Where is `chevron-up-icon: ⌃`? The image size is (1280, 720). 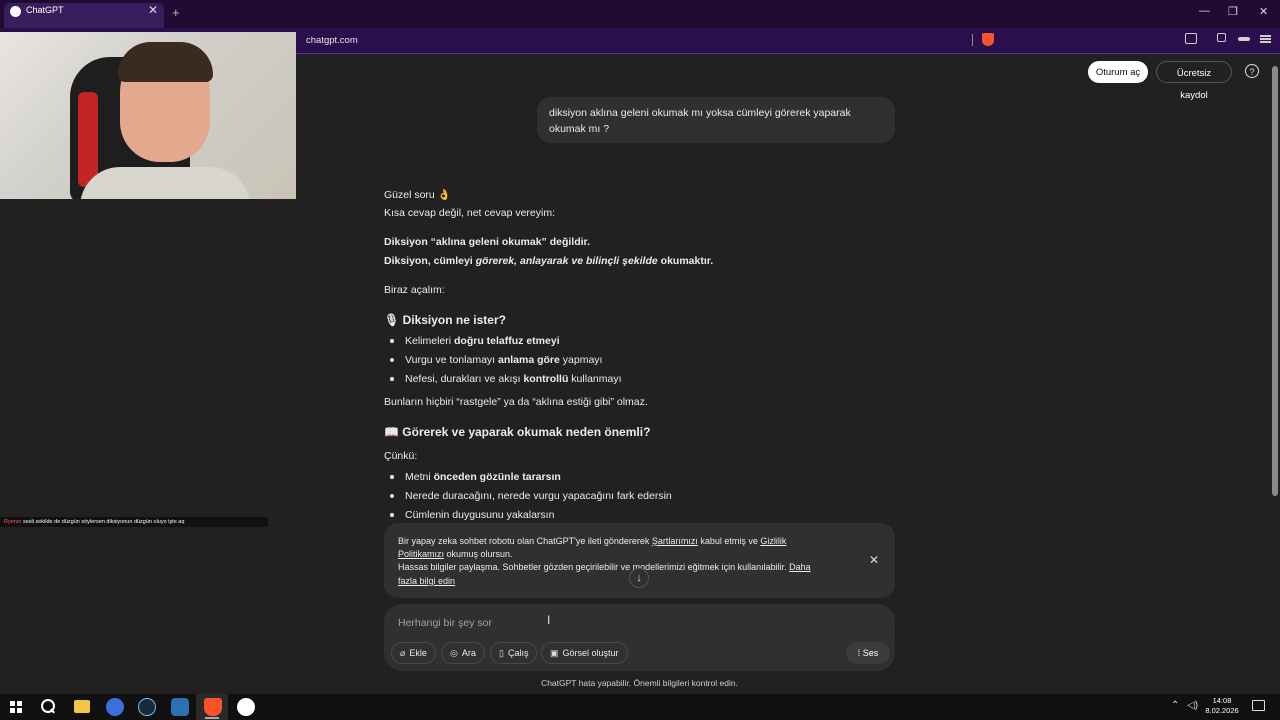
chevron-up-icon: ⌃ is located at coordinates (1175, 705).